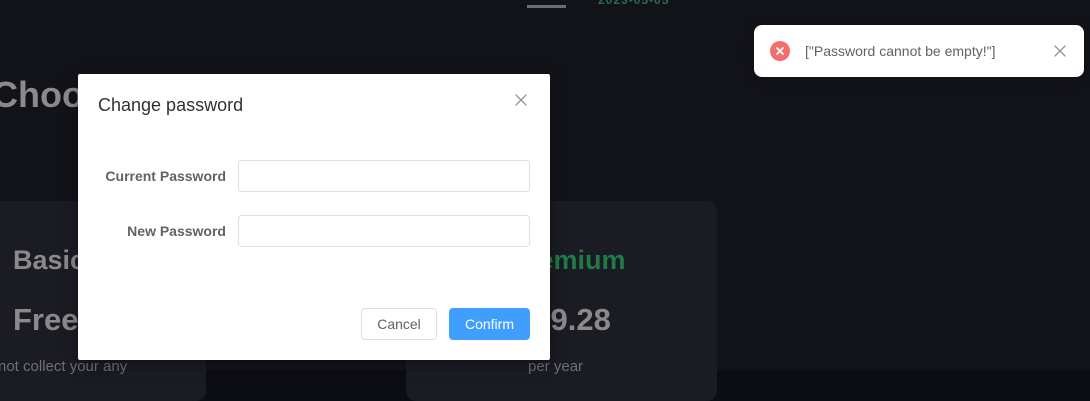 The image size is (1090, 401). What do you see at coordinates (49, 260) in the screenshot?
I see `plan-name: Basic` at bounding box center [49, 260].